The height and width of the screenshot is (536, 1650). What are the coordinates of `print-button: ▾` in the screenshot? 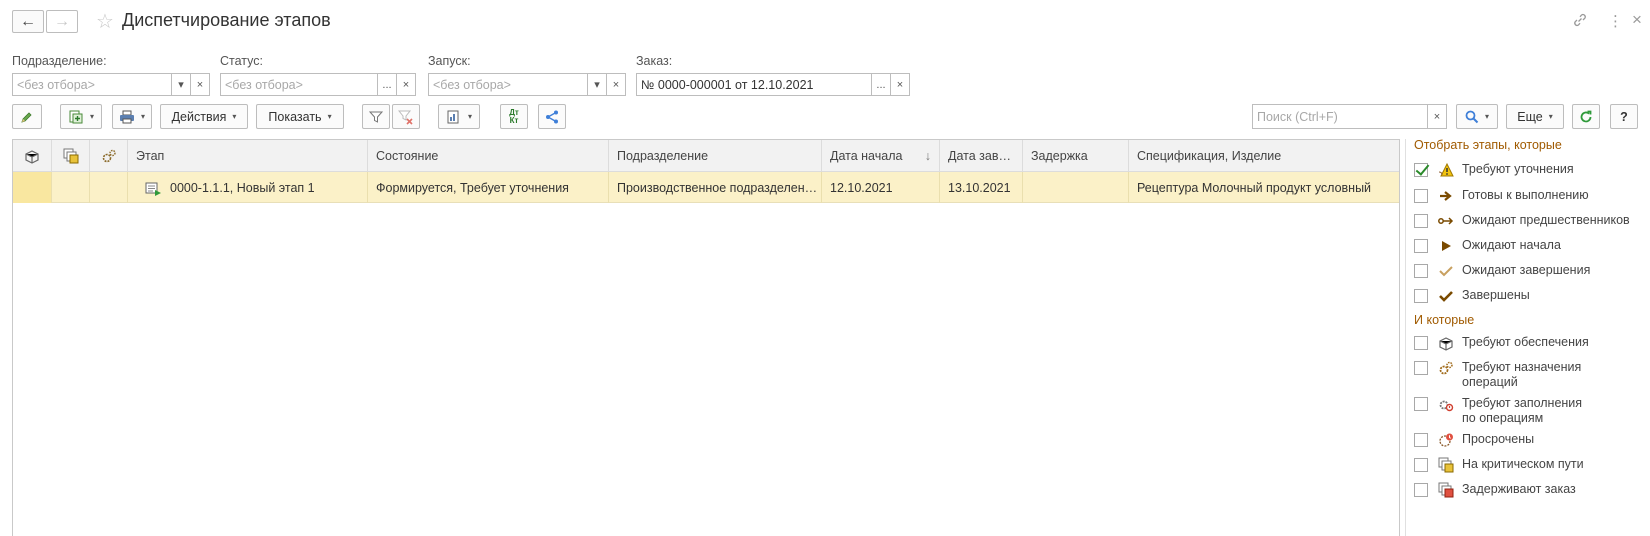 It's located at (132, 116).